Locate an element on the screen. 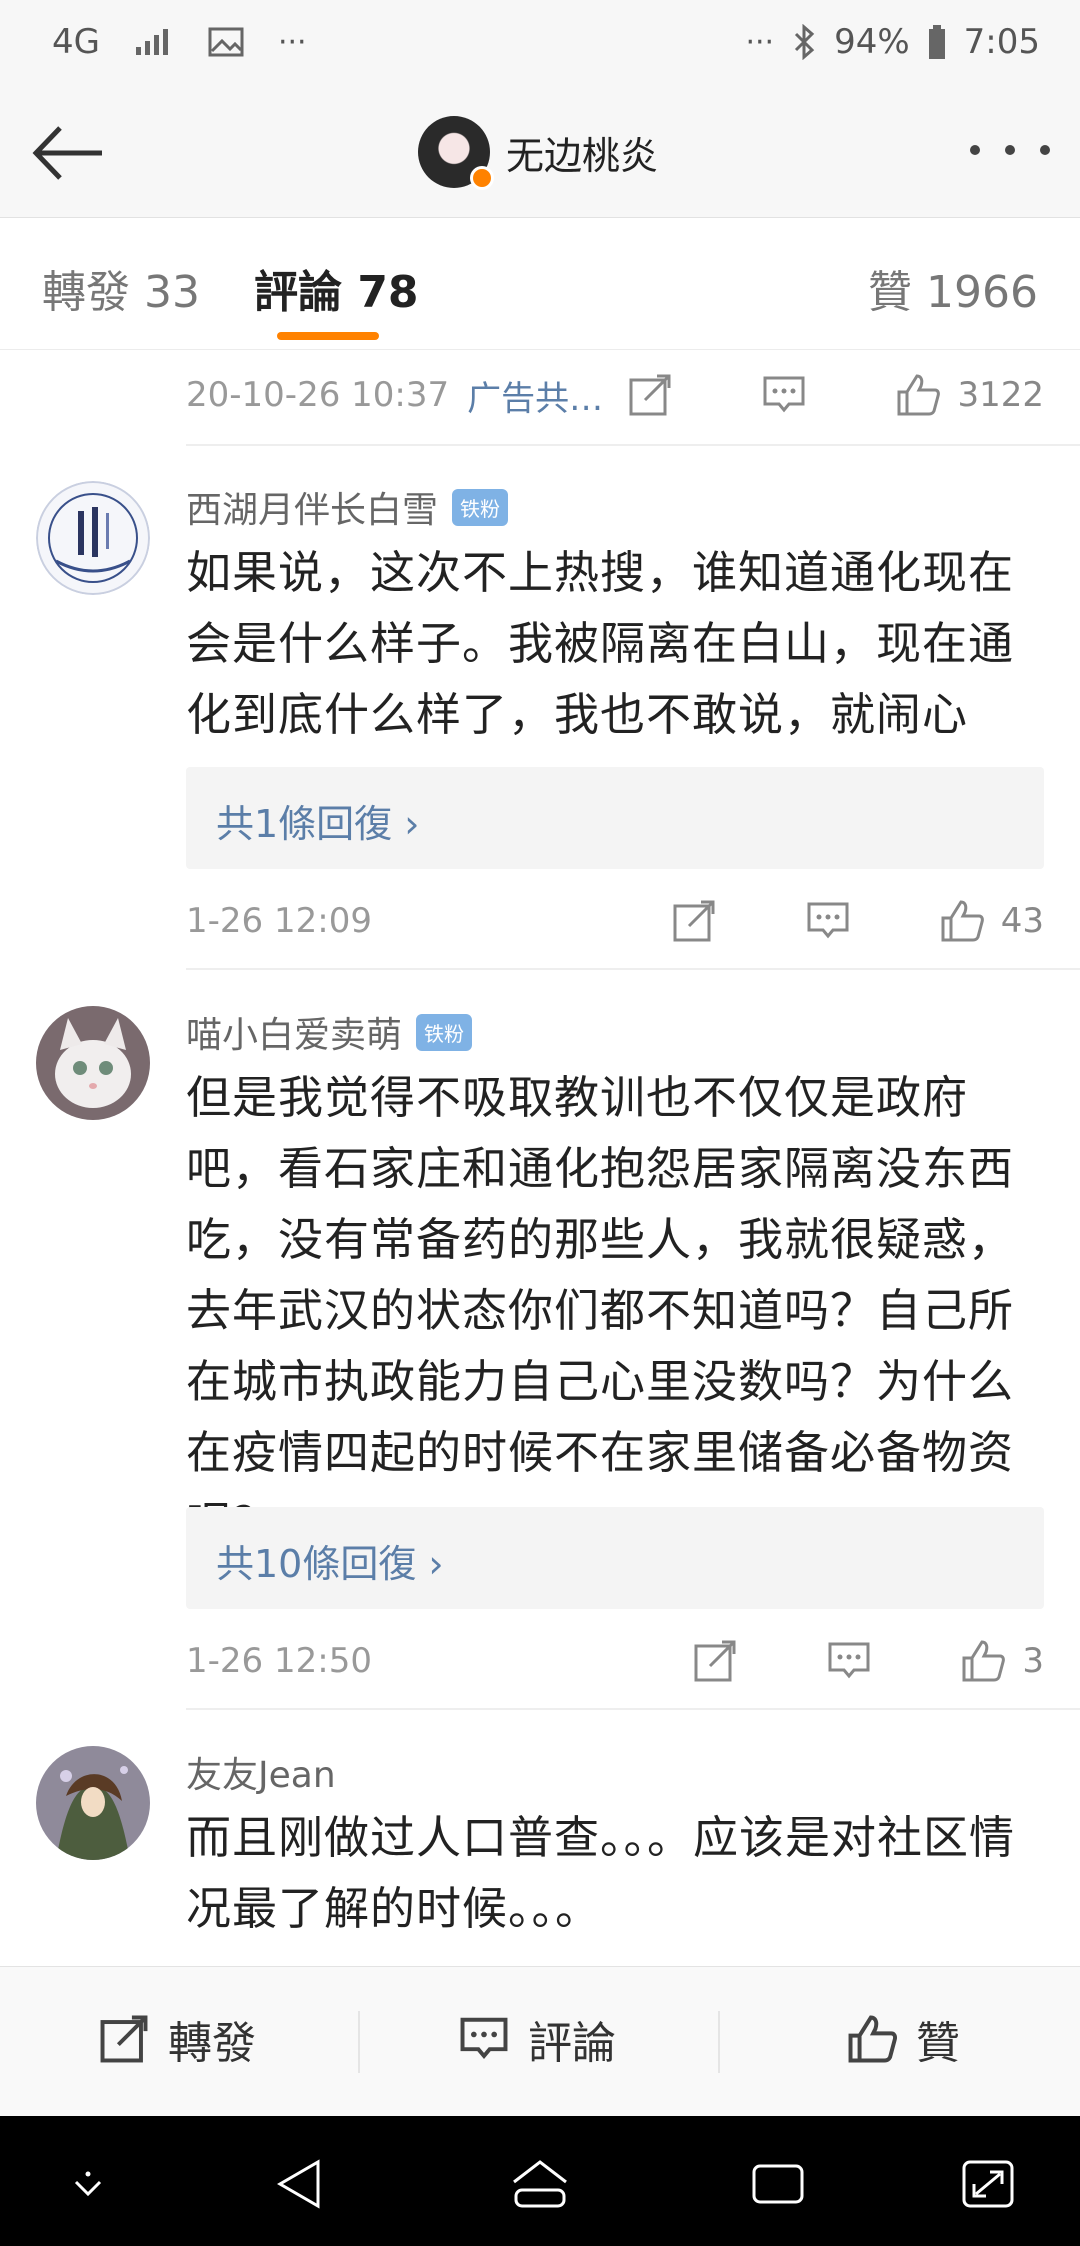 The width and height of the screenshot is (1080, 2246). battery-icon is located at coordinates (936, 42).